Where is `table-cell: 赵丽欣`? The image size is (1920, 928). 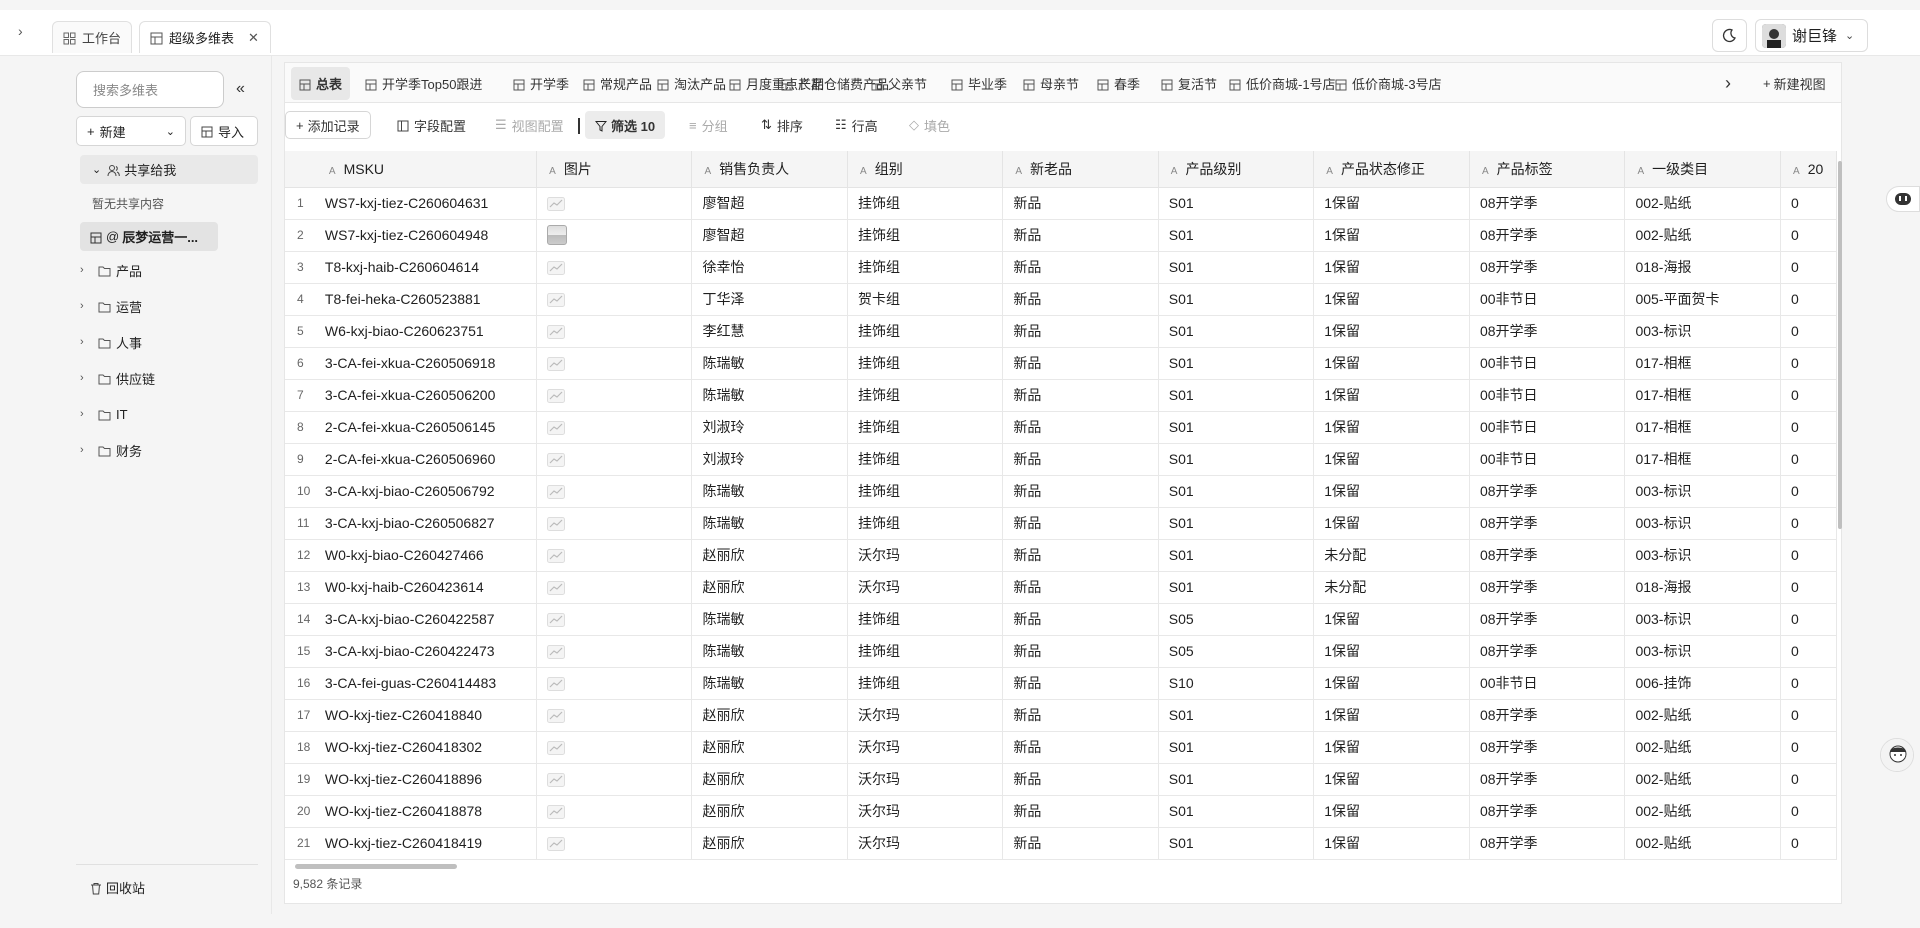
table-cell: 赵丽欣 is located at coordinates (770, 843).